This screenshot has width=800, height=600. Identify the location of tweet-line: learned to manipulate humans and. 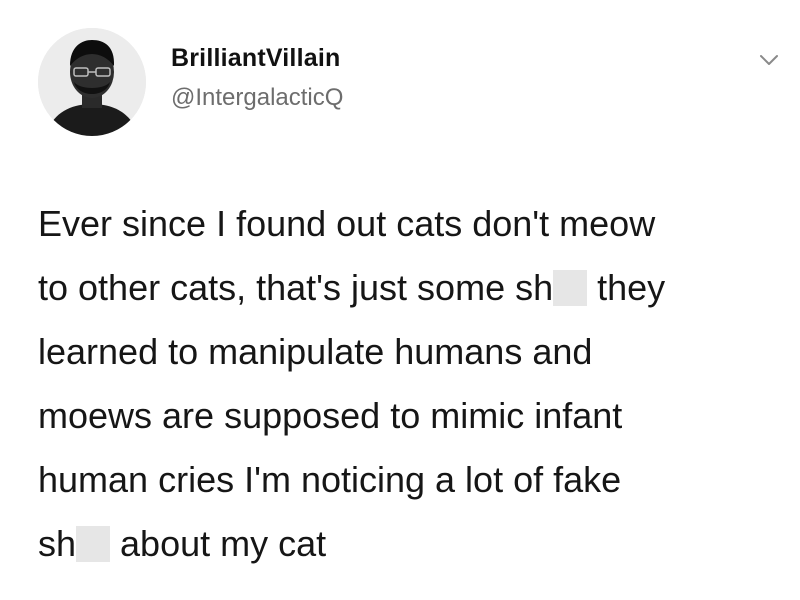
(315, 351).